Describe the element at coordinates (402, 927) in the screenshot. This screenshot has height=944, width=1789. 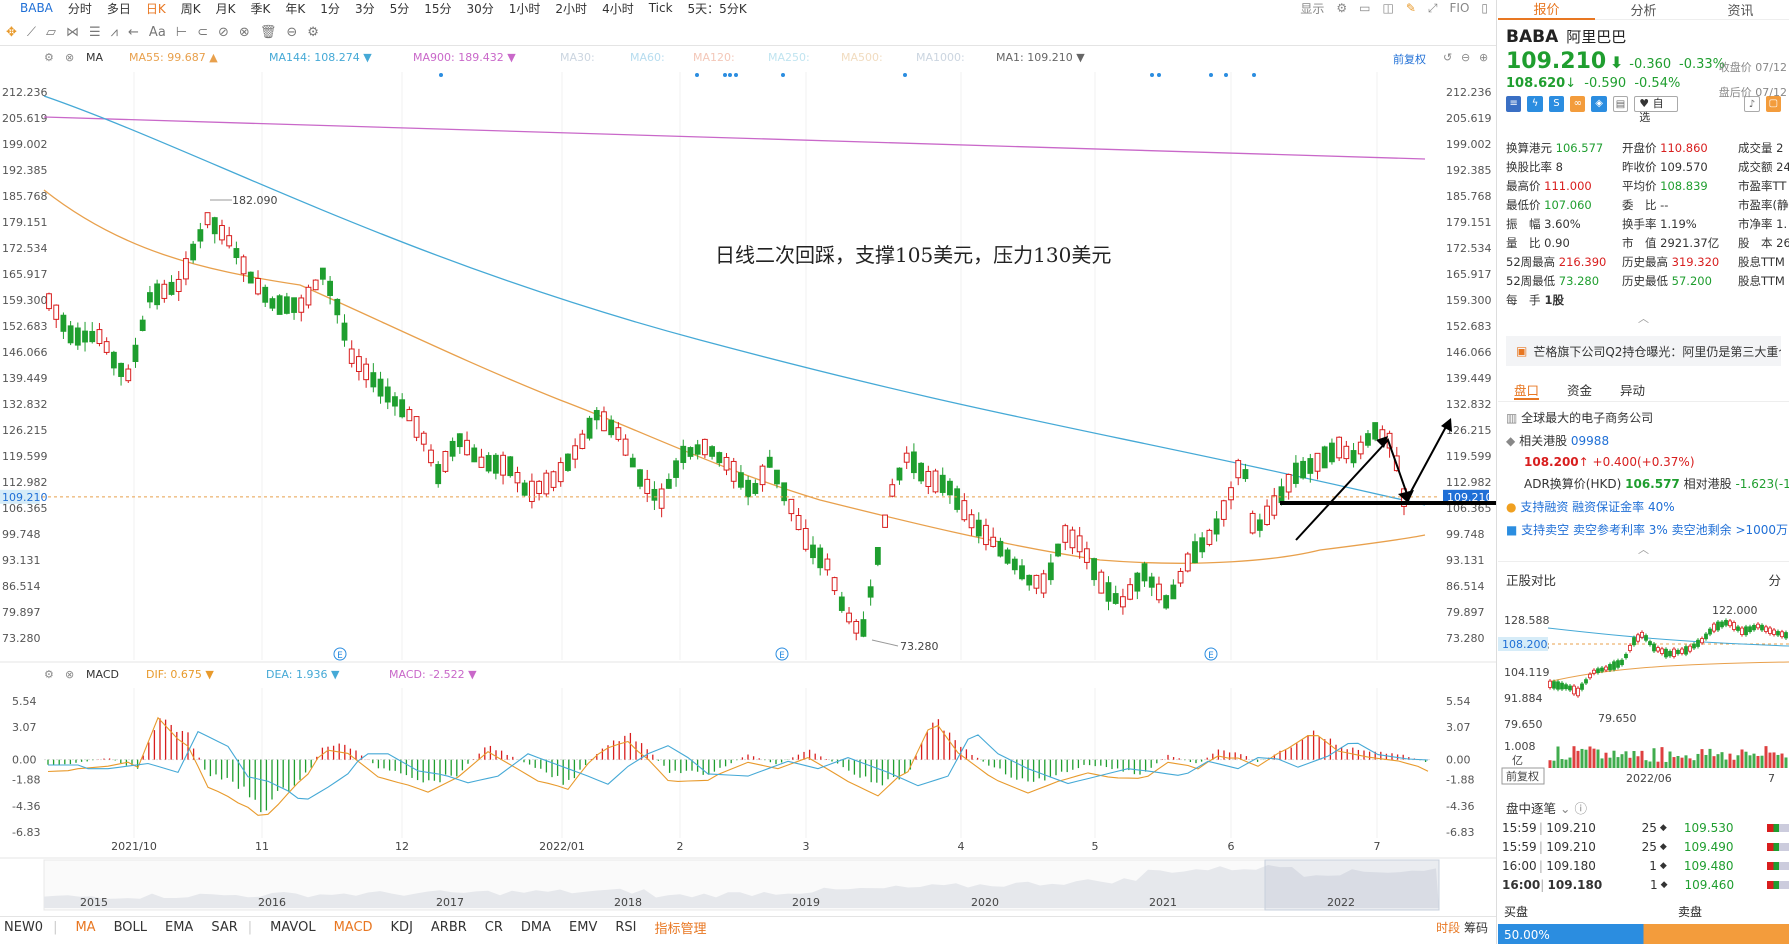
I see `ind-7: KDJ` at that location.